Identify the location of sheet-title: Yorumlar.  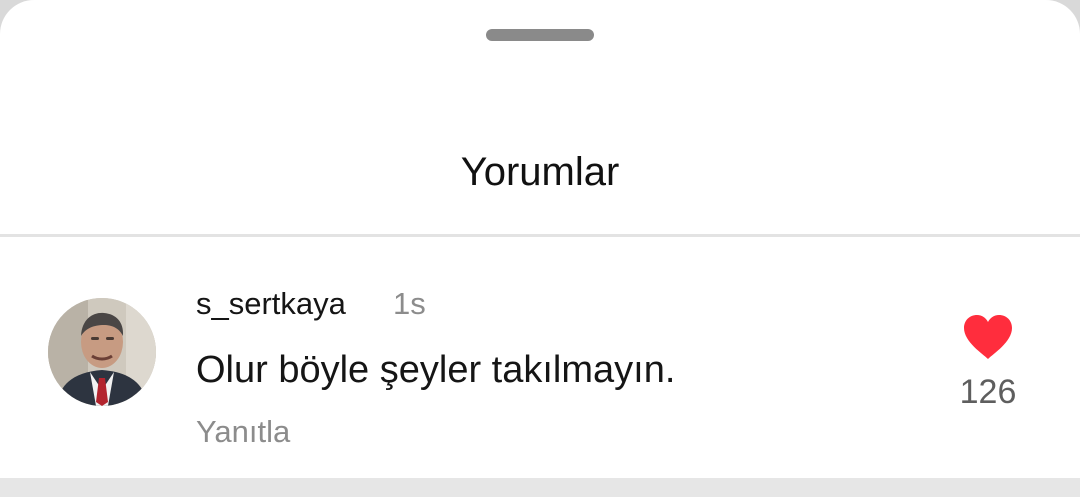
(540, 172).